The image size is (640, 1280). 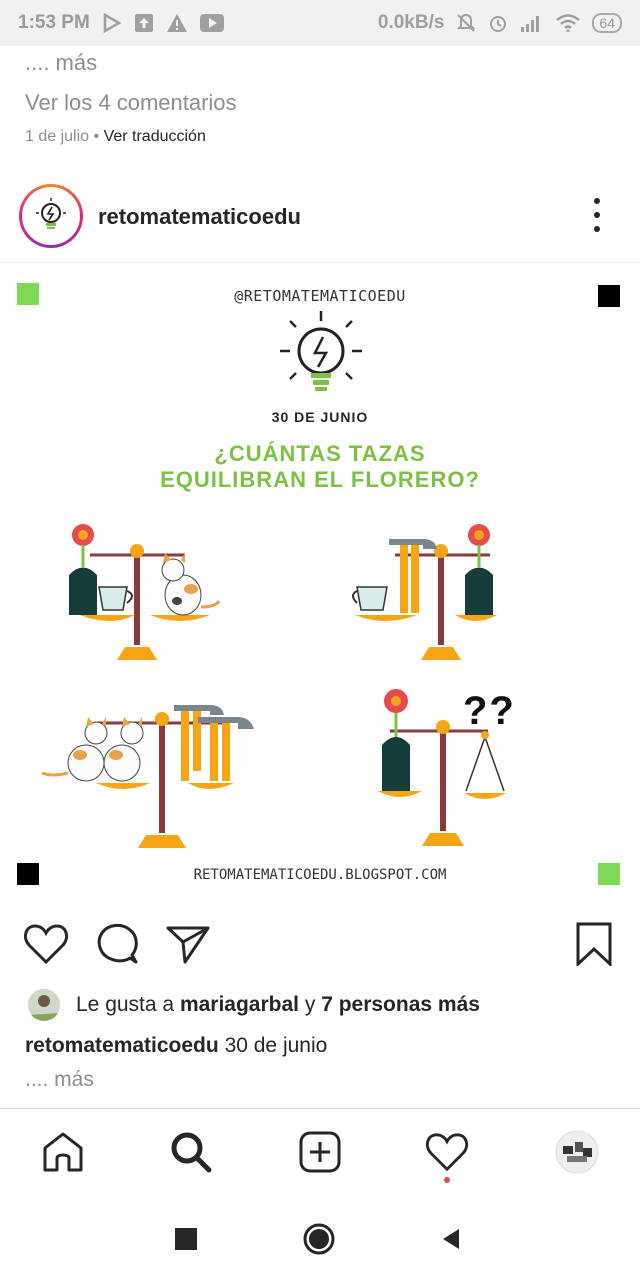 I want to click on caption-more-link: .... más, so click(x=59, y=1080).